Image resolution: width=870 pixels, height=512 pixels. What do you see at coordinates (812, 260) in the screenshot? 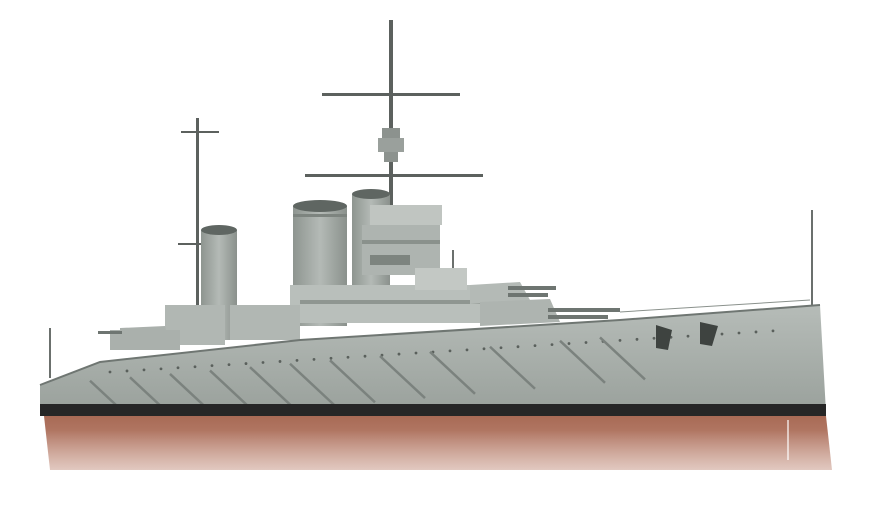
I see `jack-staff-bow` at bounding box center [812, 260].